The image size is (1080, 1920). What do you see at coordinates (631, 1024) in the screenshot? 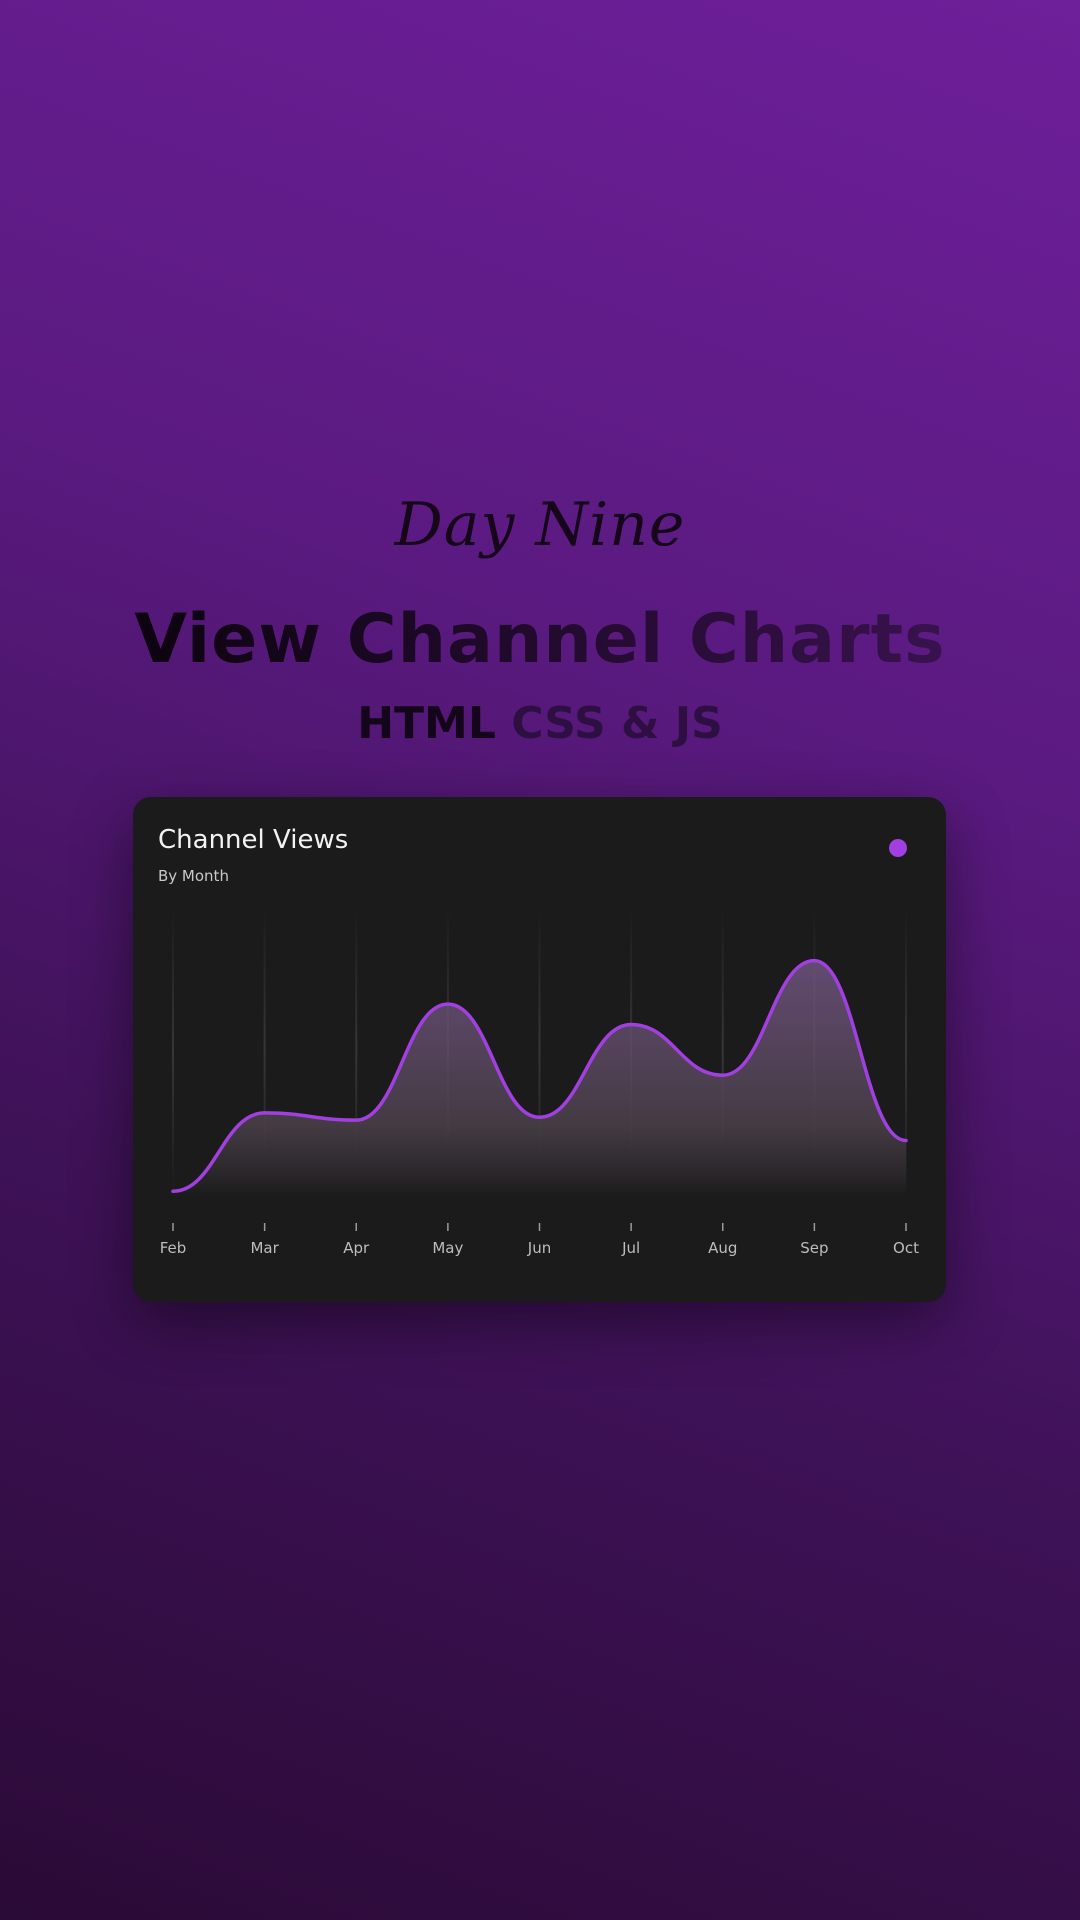
I see `data-point-jul` at bounding box center [631, 1024].